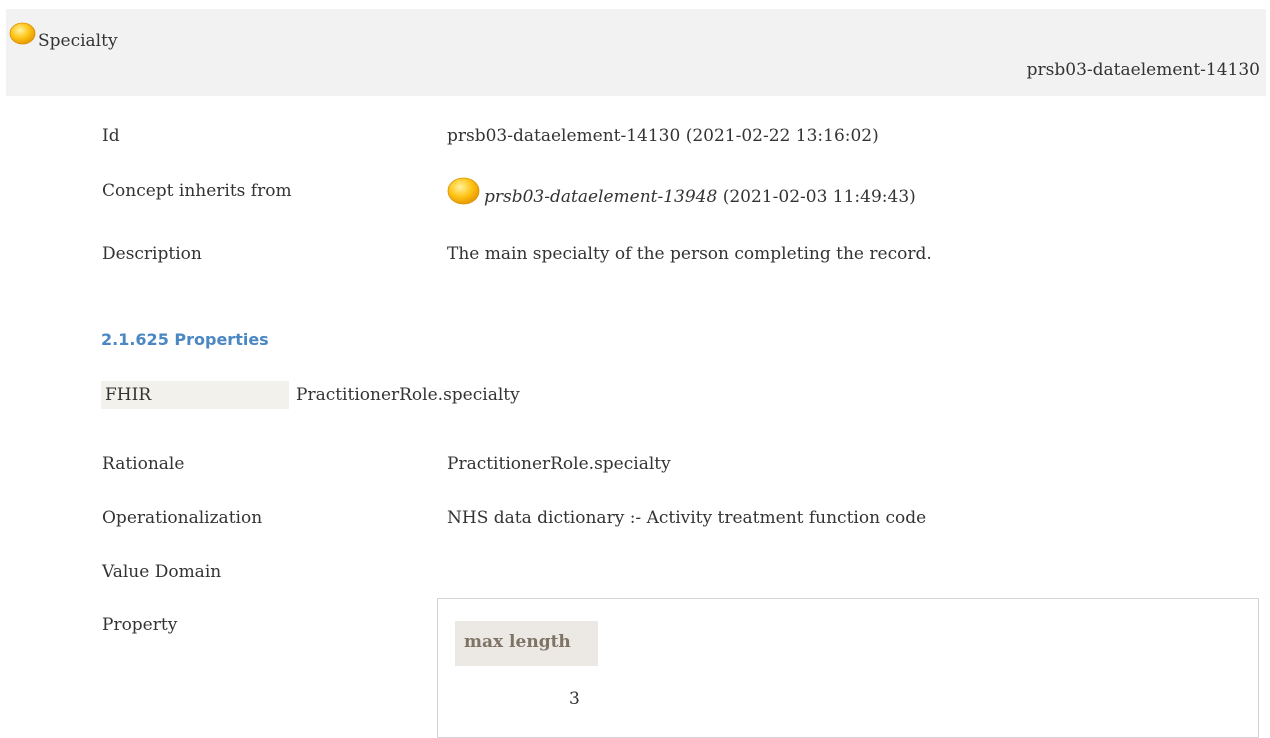 The image size is (1270, 738). Describe the element at coordinates (182, 518) in the screenshot. I see `operationalization-label: Operationalization` at that location.